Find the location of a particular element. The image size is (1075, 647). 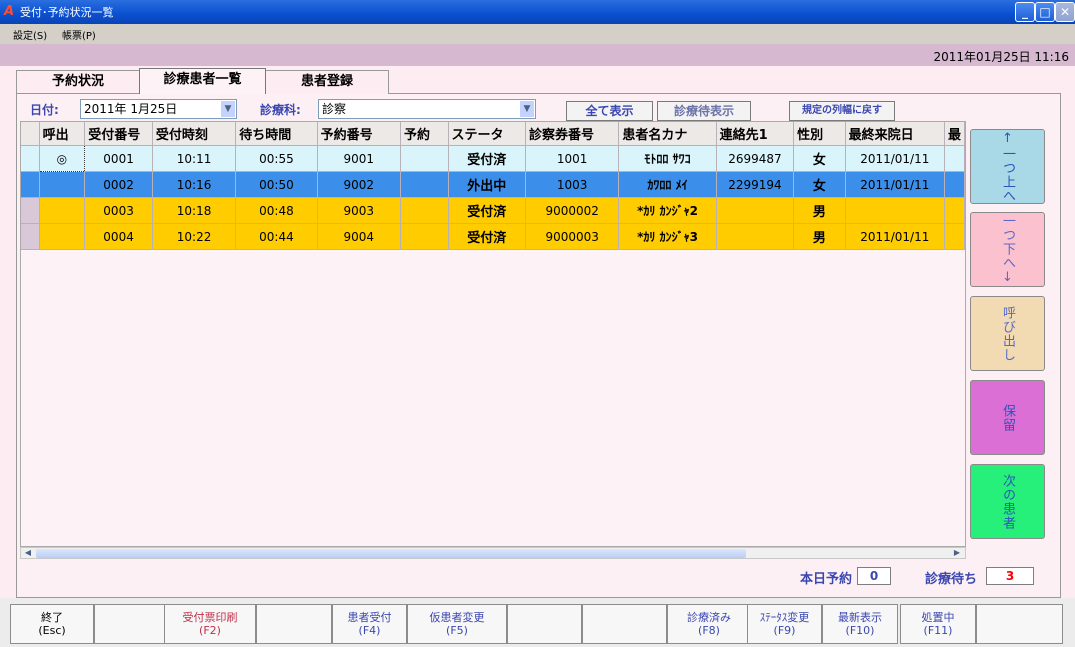

fkey-button-2: 受付票印刷 (F2) is located at coordinates (210, 624).